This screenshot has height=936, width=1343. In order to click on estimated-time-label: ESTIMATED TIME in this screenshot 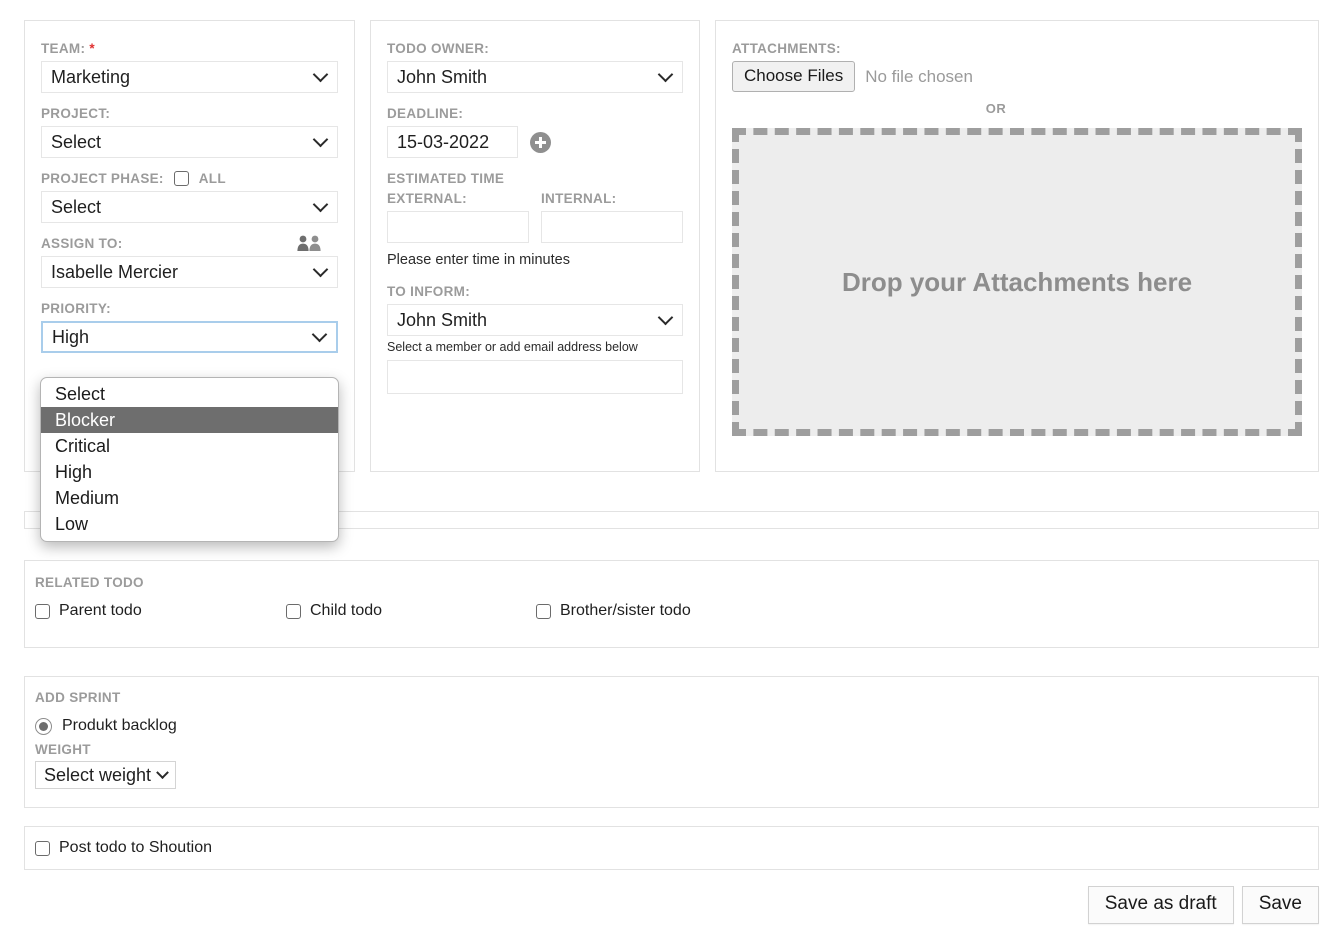, I will do `click(446, 178)`.